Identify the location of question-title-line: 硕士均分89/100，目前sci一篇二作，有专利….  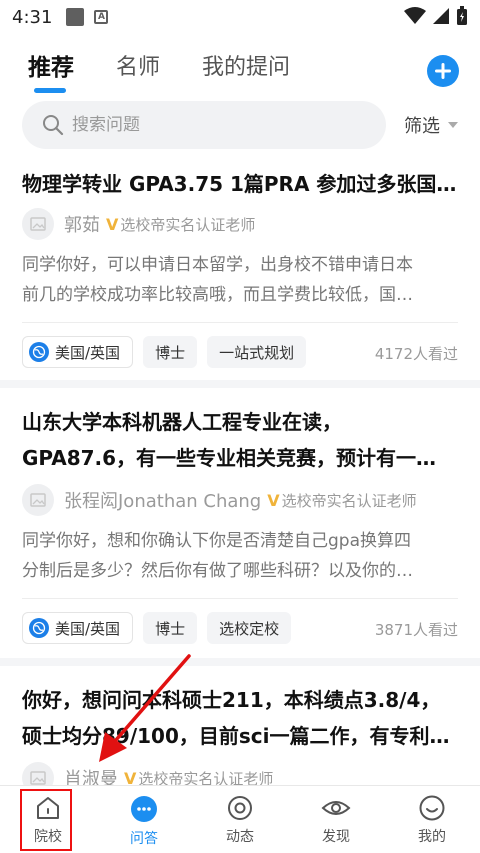
(236, 736).